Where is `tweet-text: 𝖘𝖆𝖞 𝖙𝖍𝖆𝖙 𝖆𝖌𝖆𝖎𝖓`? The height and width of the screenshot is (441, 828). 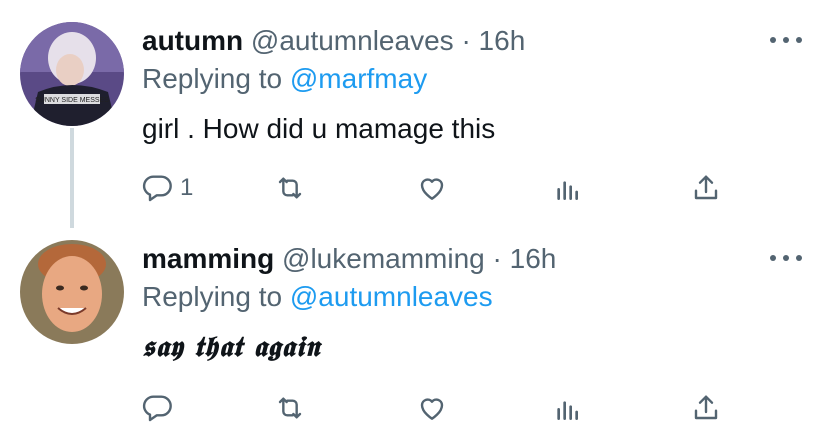
tweet-text: 𝖘𝖆𝖞 𝖙𝖍𝖆𝖙 𝖆𝖌𝖆𝖎𝖓 is located at coordinates (231, 346).